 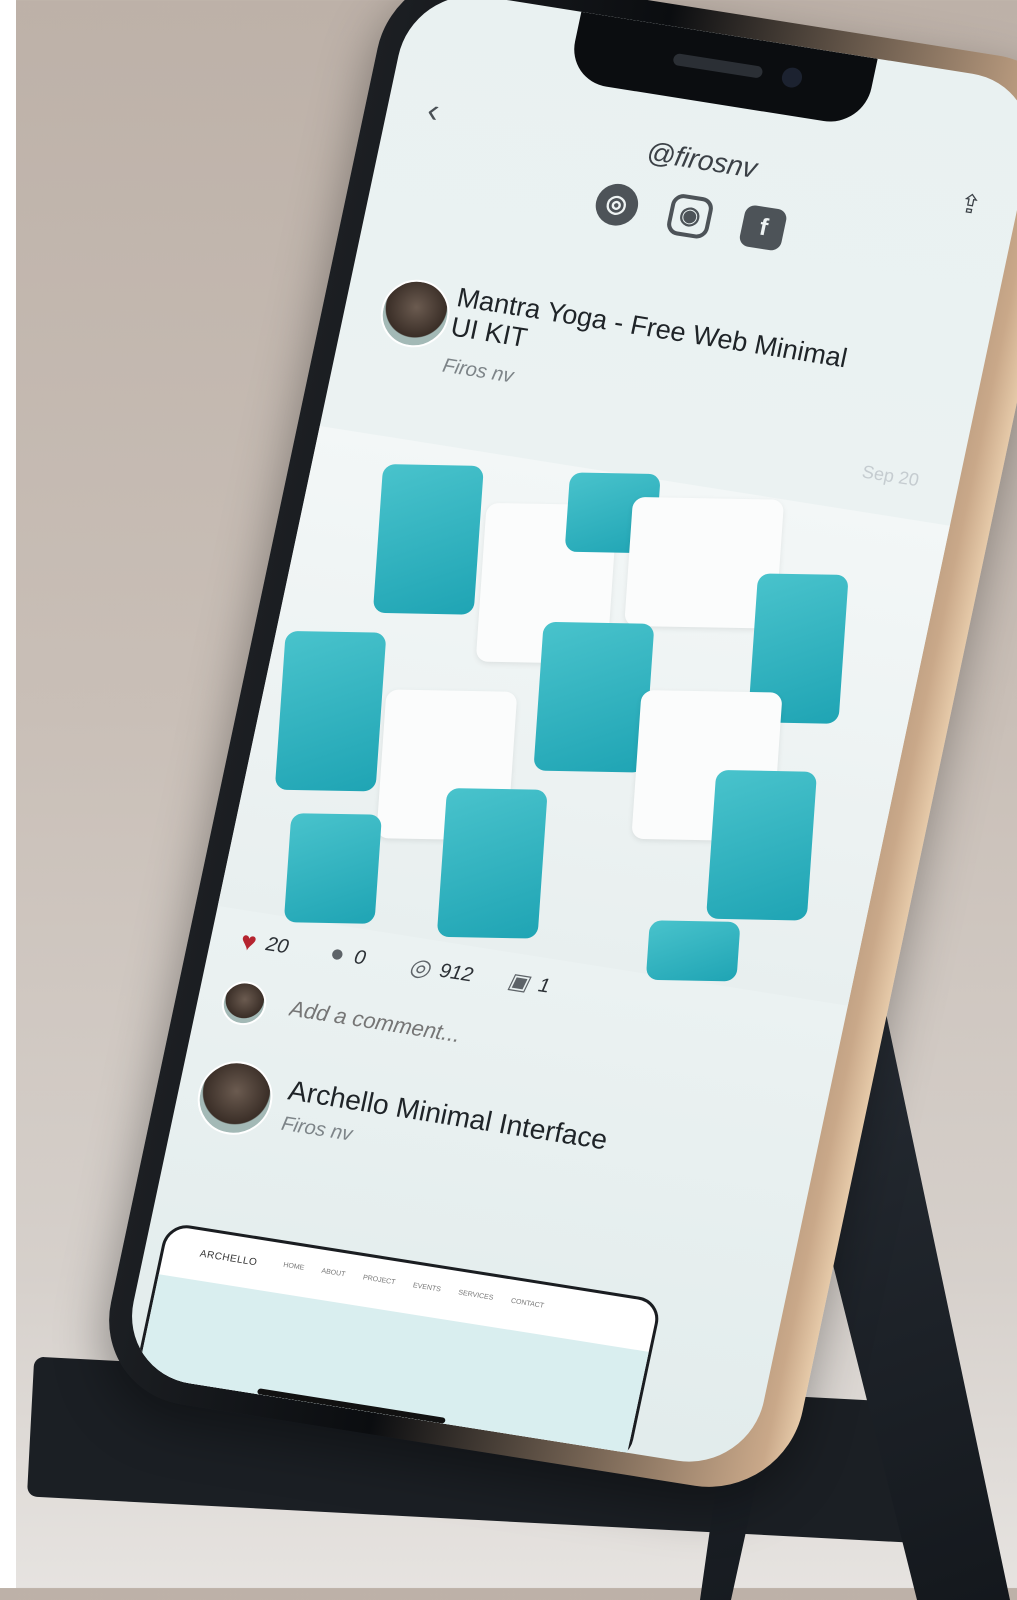 What do you see at coordinates (475, 1295) in the screenshot?
I see `preview-nav-item: SERVICES` at bounding box center [475, 1295].